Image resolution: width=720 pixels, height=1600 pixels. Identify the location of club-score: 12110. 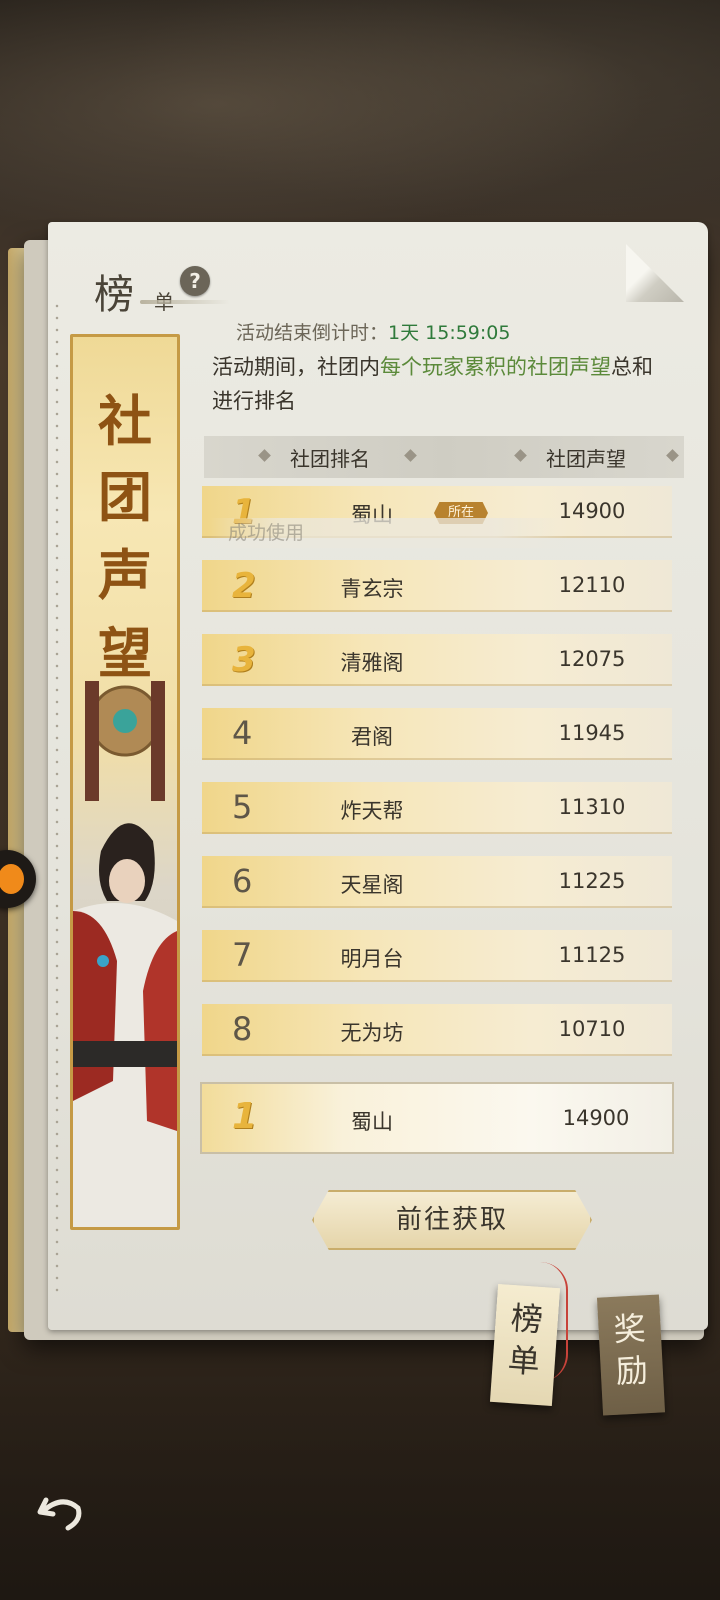
(592, 585).